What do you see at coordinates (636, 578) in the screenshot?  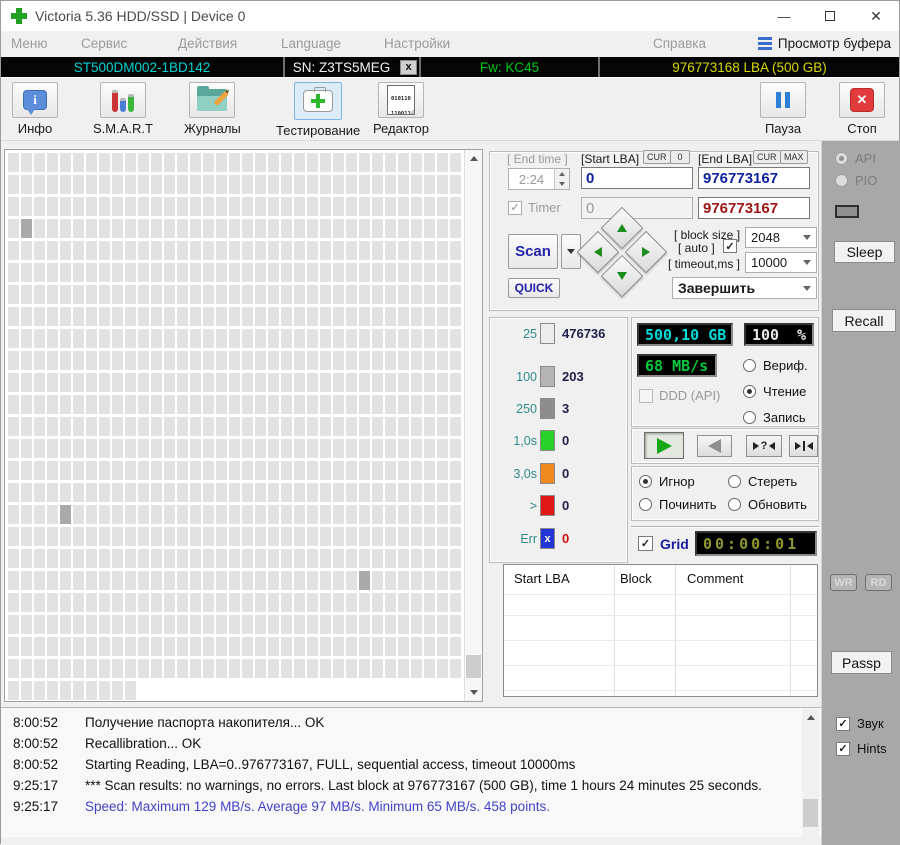 I see `col-block: Block` at bounding box center [636, 578].